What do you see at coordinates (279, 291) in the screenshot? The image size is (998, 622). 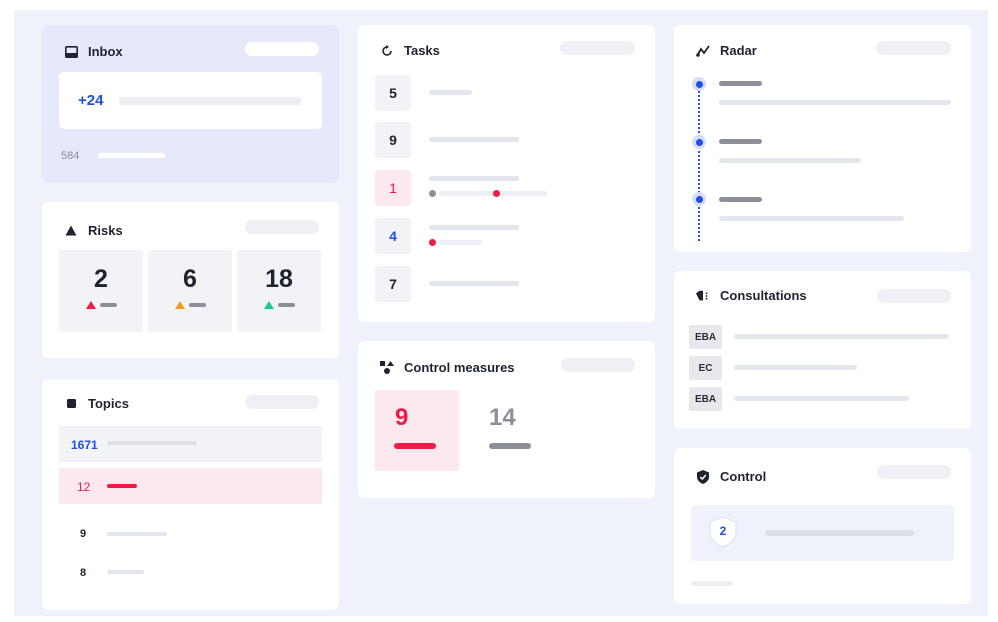 I see `risk-item-low: 18` at bounding box center [279, 291].